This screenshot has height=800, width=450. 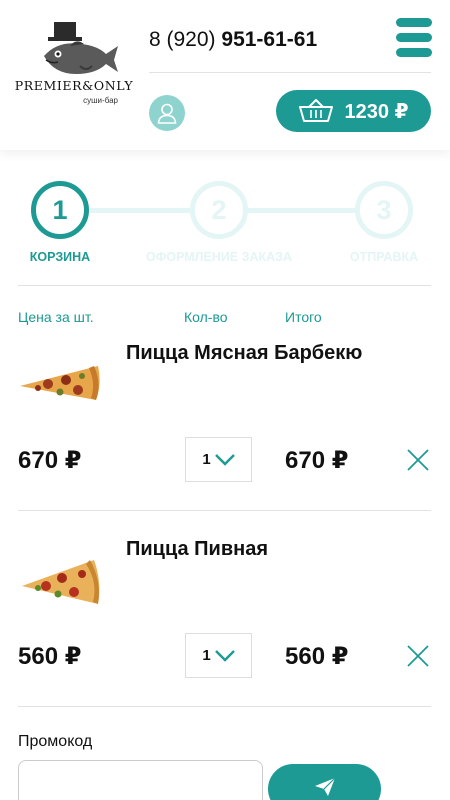 I want to click on logo: PREMIER&ONLY суши-бар, so click(x=74, y=67).